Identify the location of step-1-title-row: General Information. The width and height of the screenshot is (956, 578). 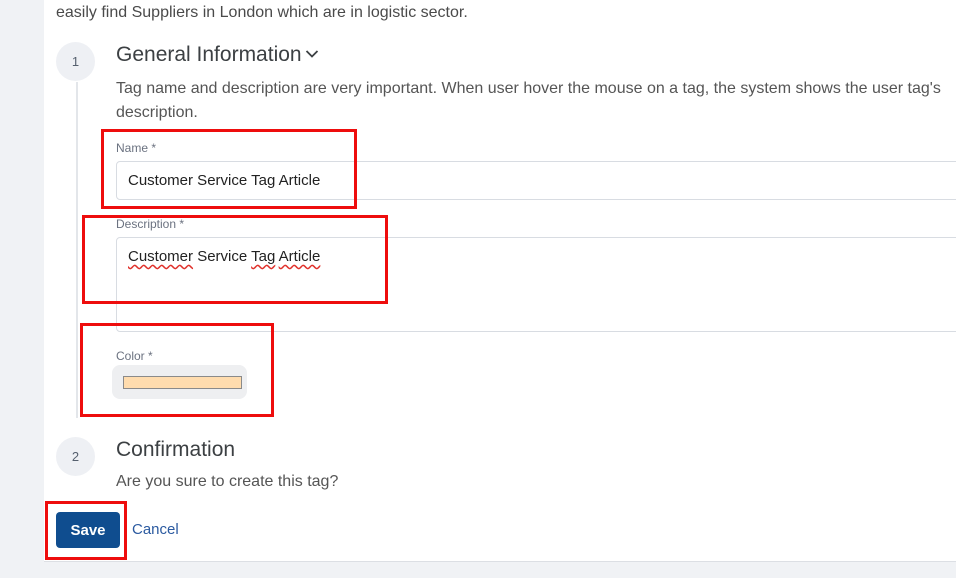
(217, 55).